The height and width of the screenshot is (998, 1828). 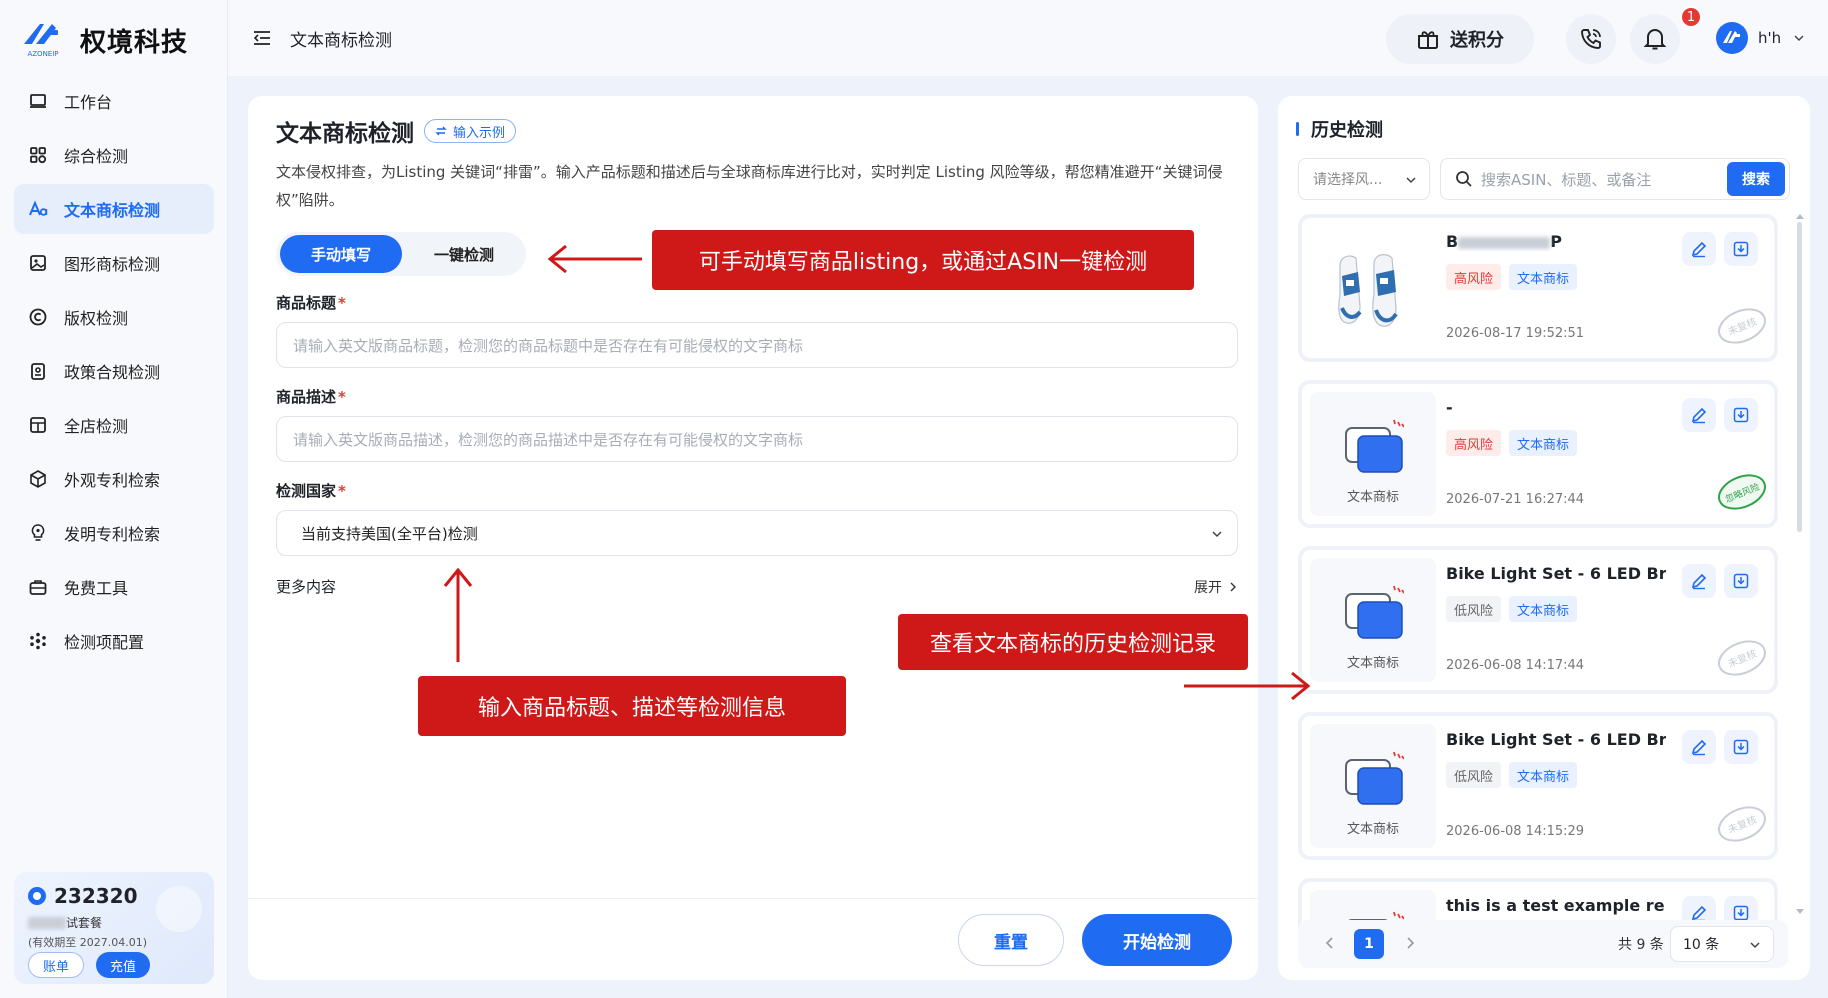 What do you see at coordinates (56, 965) in the screenshot?
I see `bill-button: 账单` at bounding box center [56, 965].